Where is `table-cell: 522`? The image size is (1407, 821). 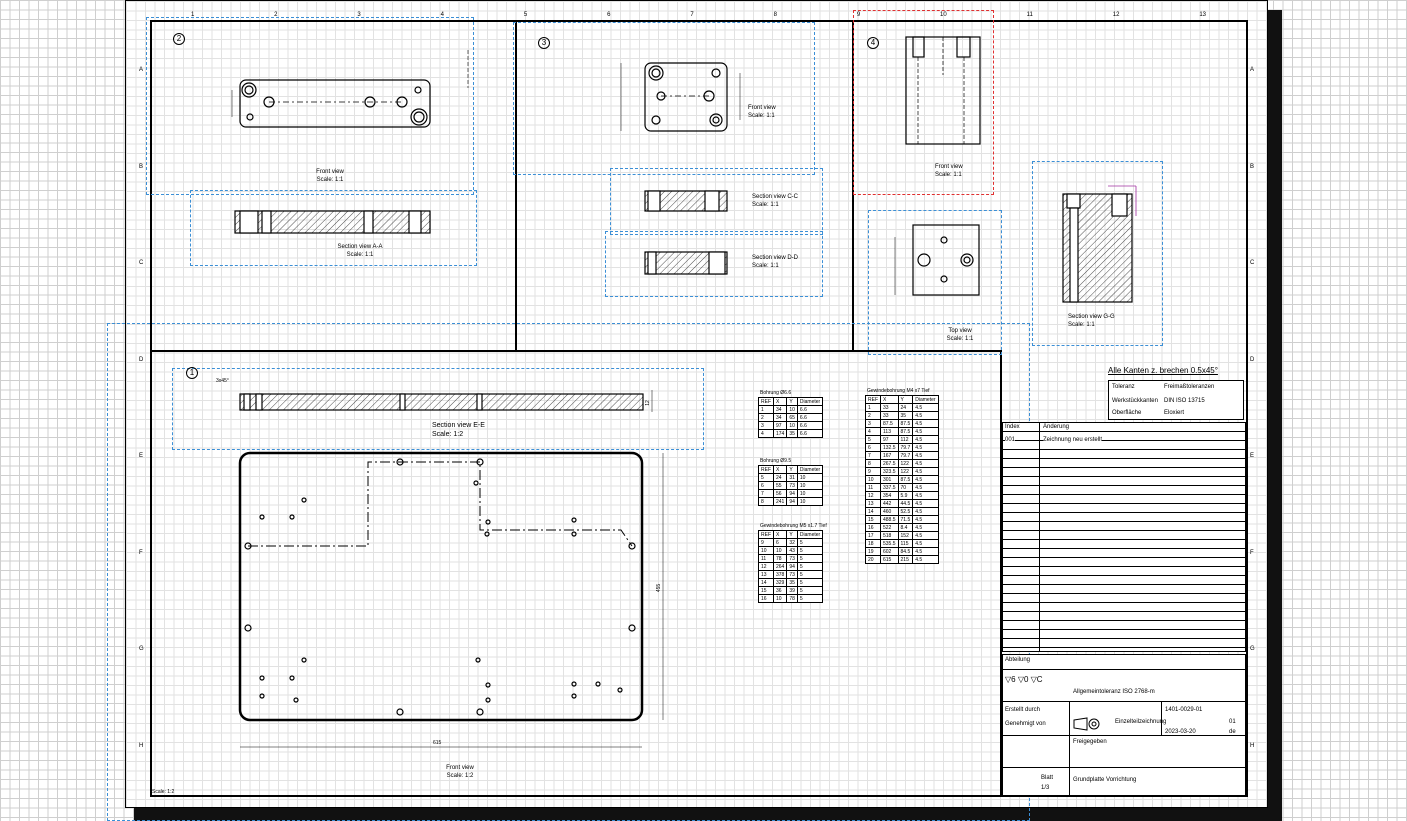 table-cell: 522 is located at coordinates (889, 527).